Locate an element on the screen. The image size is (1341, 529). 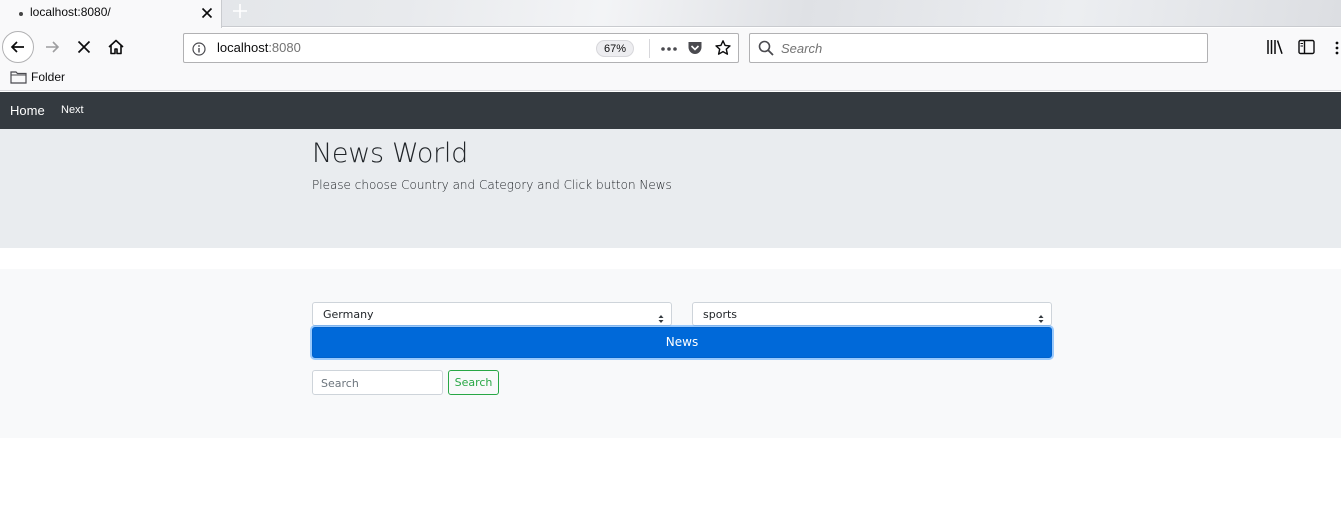
browser-tab: localhost:8080/ is located at coordinates (111, 14).